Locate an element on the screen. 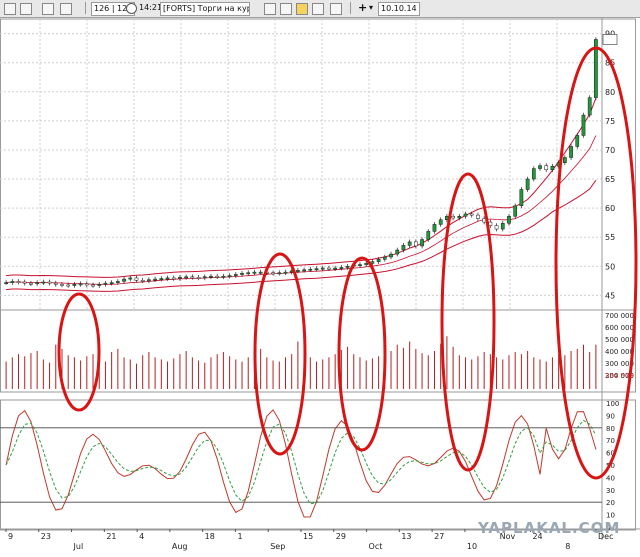 The image size is (640, 557). bars-icon is located at coordinates (48, 9).